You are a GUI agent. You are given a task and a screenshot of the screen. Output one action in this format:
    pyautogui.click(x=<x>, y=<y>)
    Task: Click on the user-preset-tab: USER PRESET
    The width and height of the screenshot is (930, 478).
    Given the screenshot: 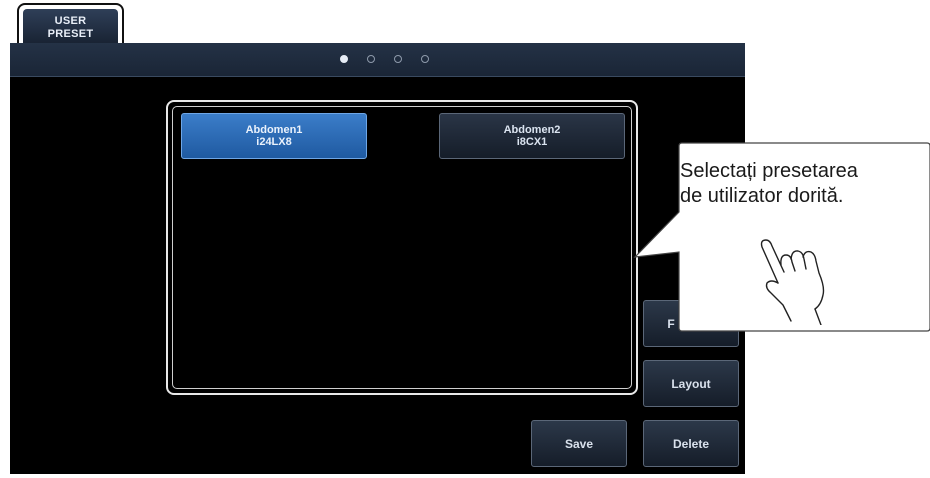 What is the action you would take?
    pyautogui.click(x=70, y=28)
    